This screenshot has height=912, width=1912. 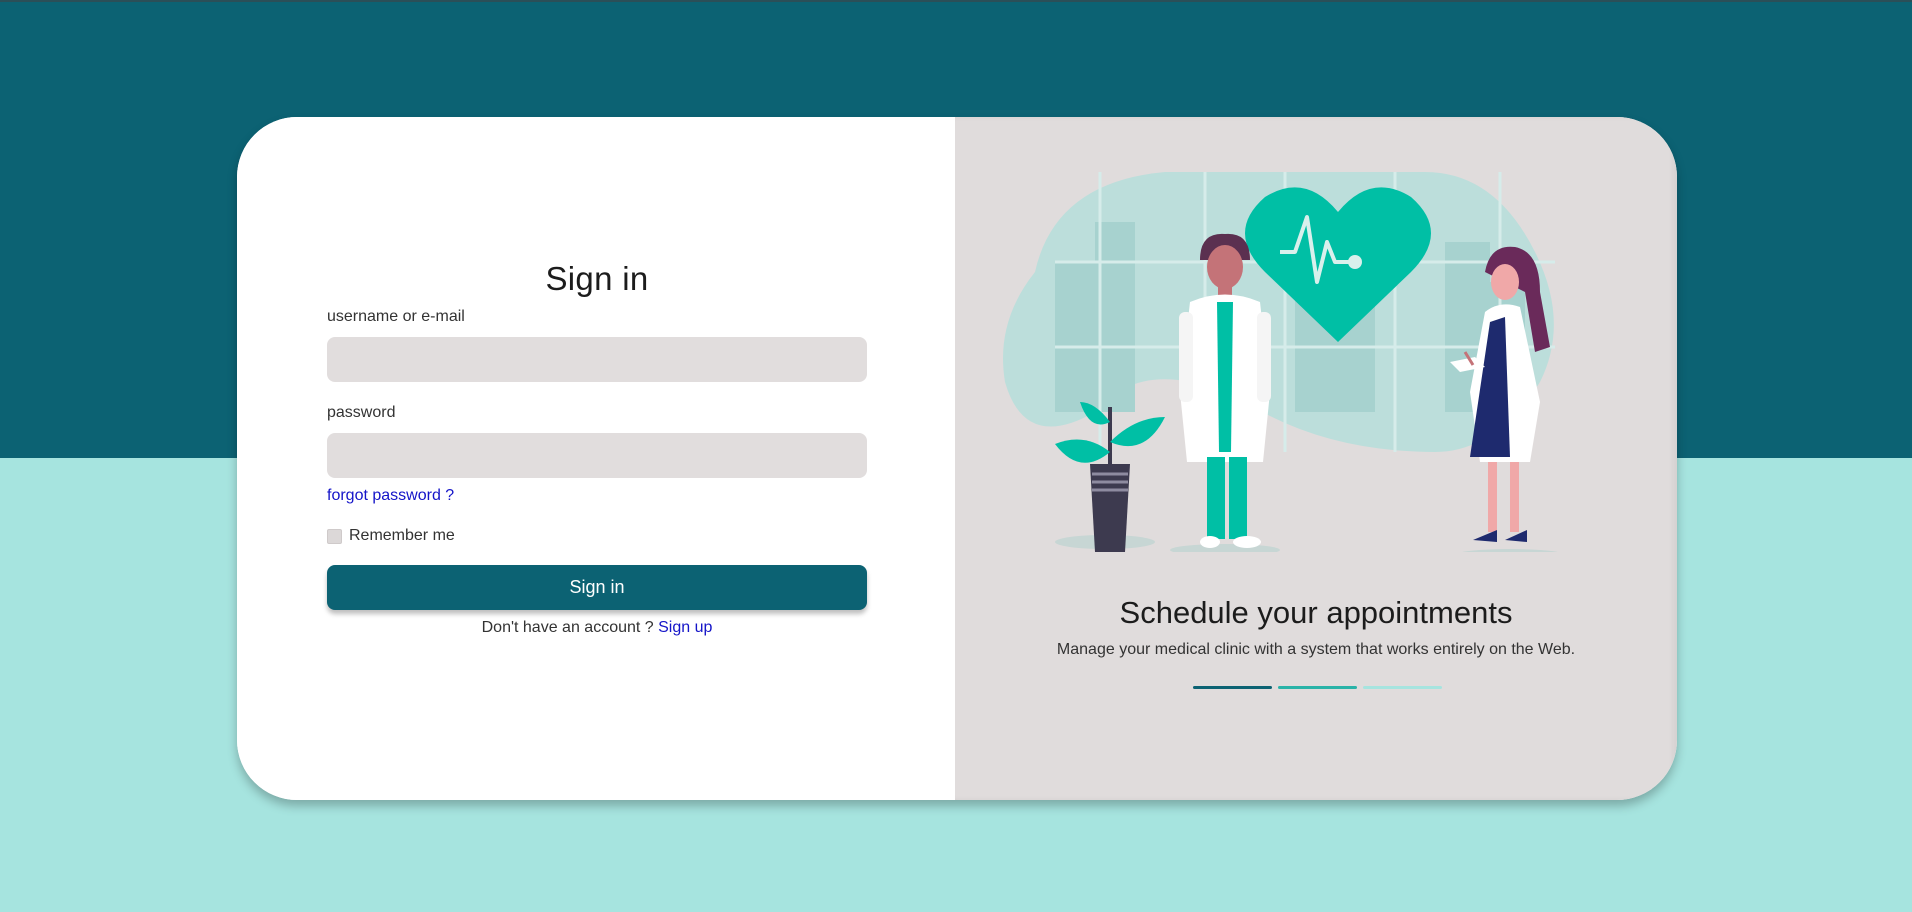 What do you see at coordinates (402, 535) in the screenshot?
I see `remember-me-label: Remember me` at bounding box center [402, 535].